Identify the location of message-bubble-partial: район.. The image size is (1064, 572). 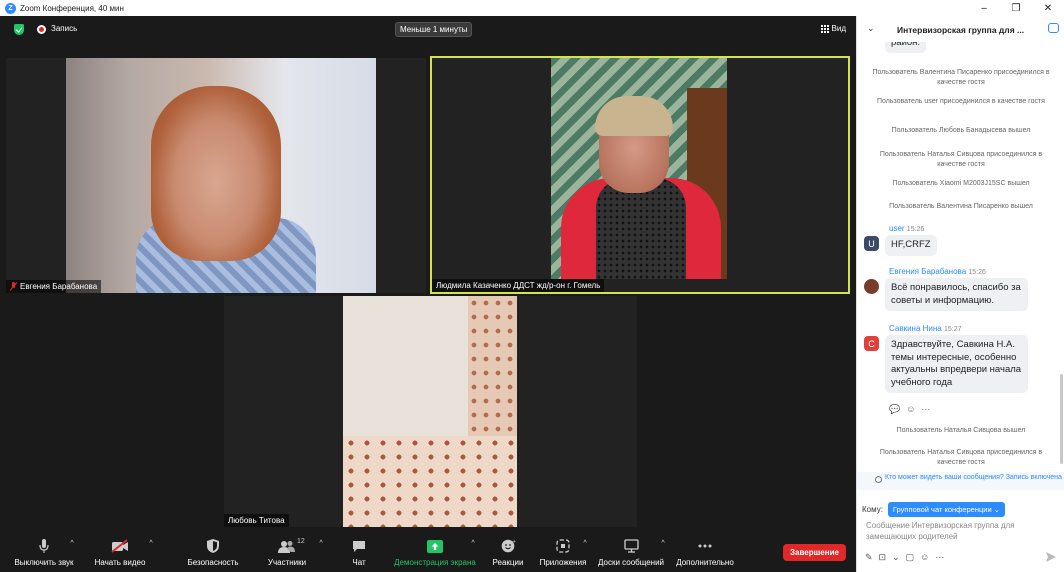
(906, 47).